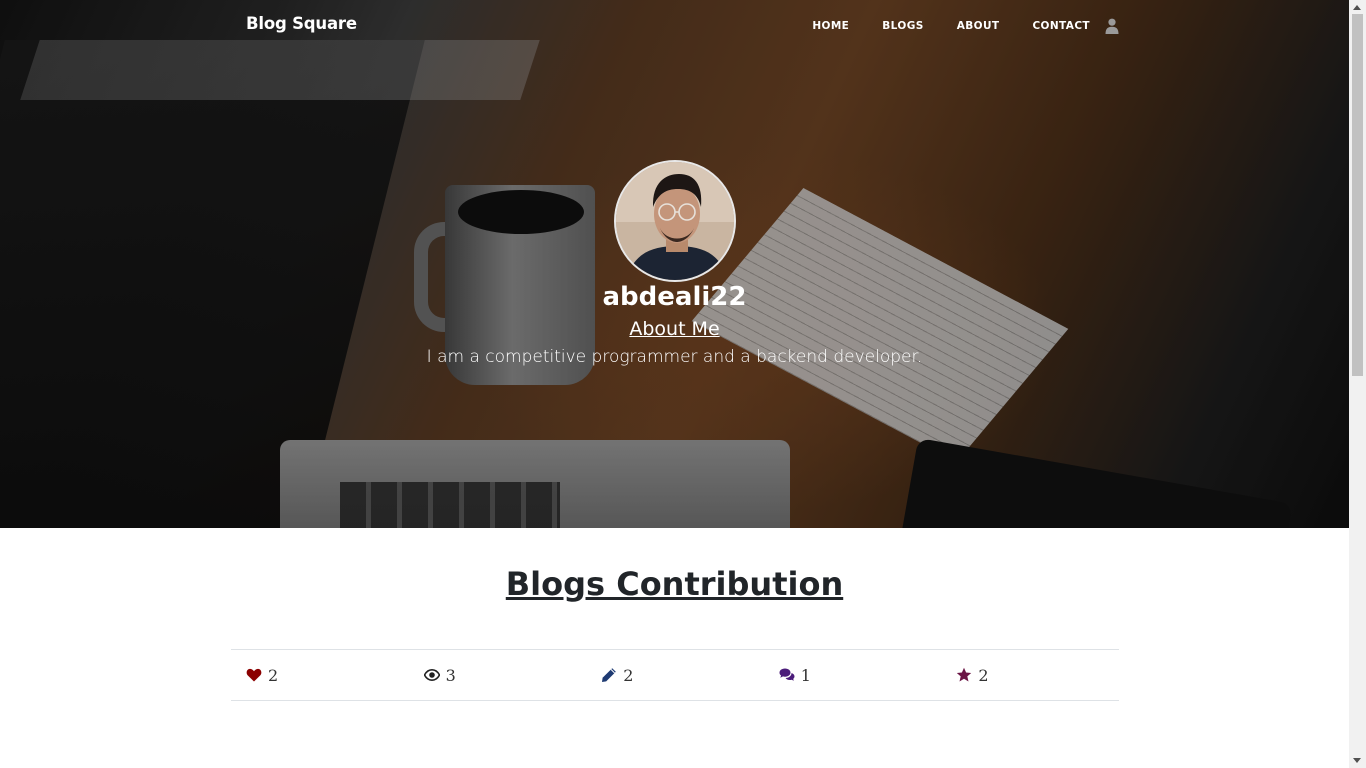 This screenshot has width=1366, height=768. I want to click on stat-comments: 1, so click(853, 675).